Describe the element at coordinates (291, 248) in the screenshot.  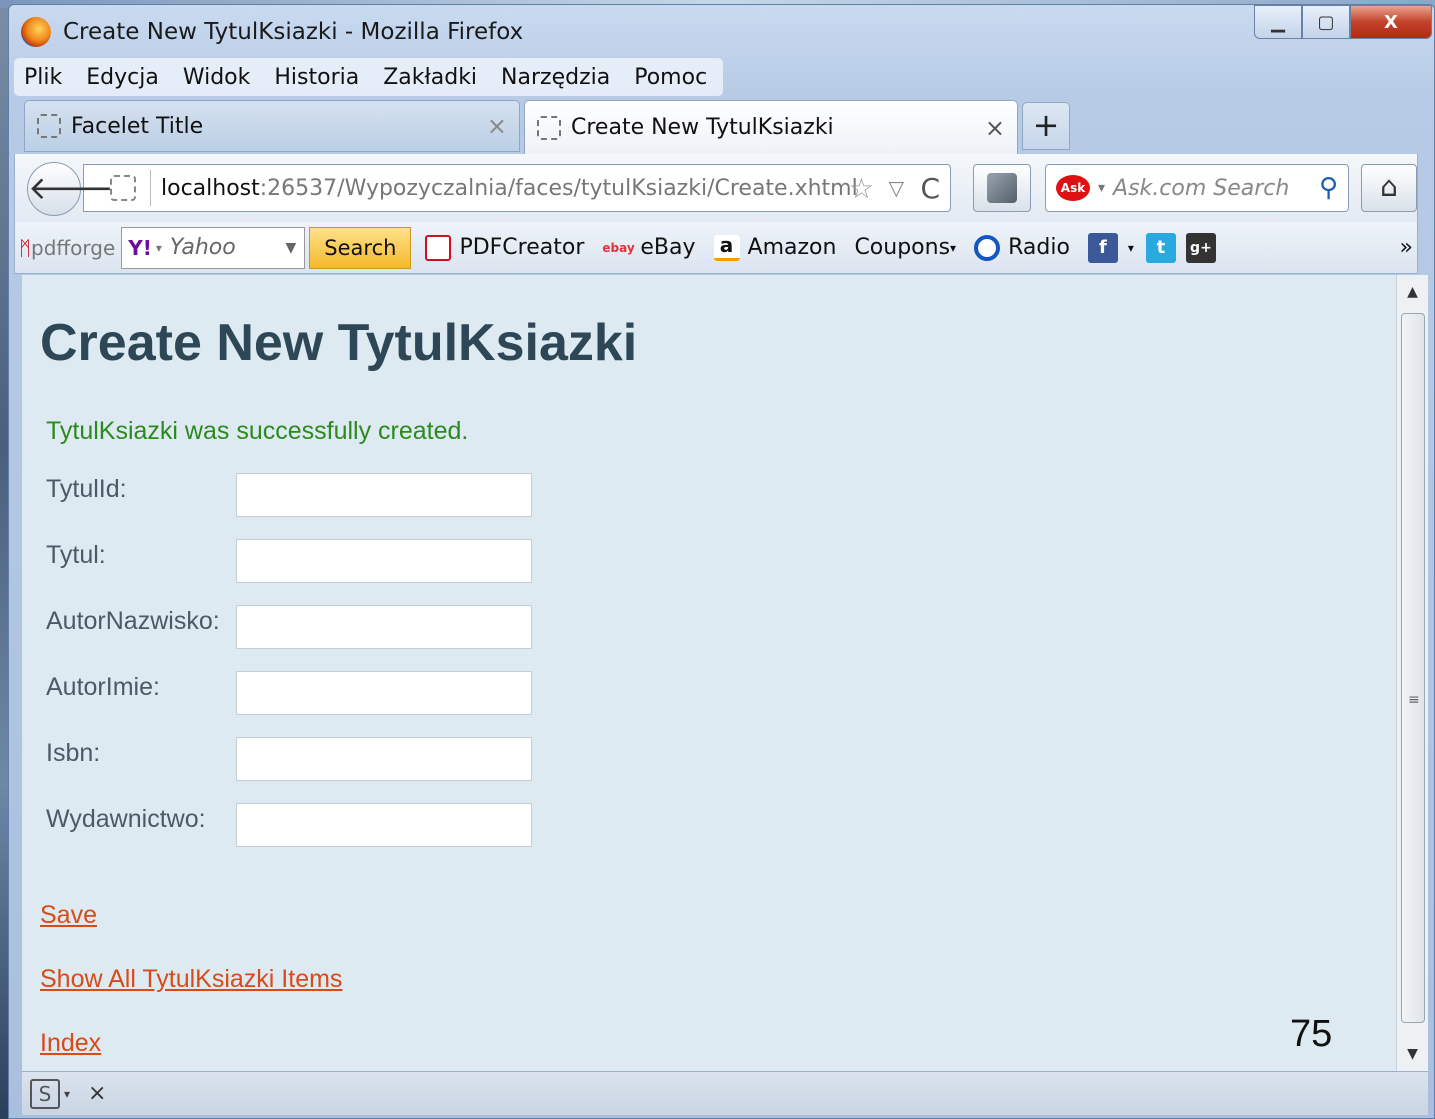
I see `yahoo-dropdown-icon: ▼` at that location.